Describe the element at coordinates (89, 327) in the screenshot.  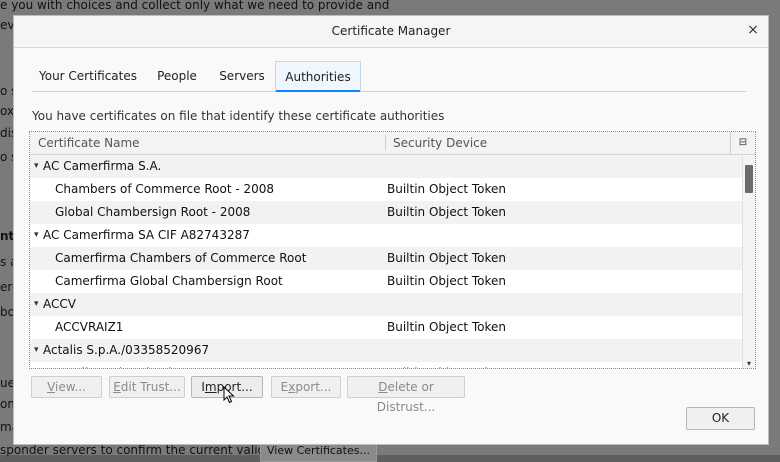
I see `certificate-name: ACCVRAIZ1` at that location.